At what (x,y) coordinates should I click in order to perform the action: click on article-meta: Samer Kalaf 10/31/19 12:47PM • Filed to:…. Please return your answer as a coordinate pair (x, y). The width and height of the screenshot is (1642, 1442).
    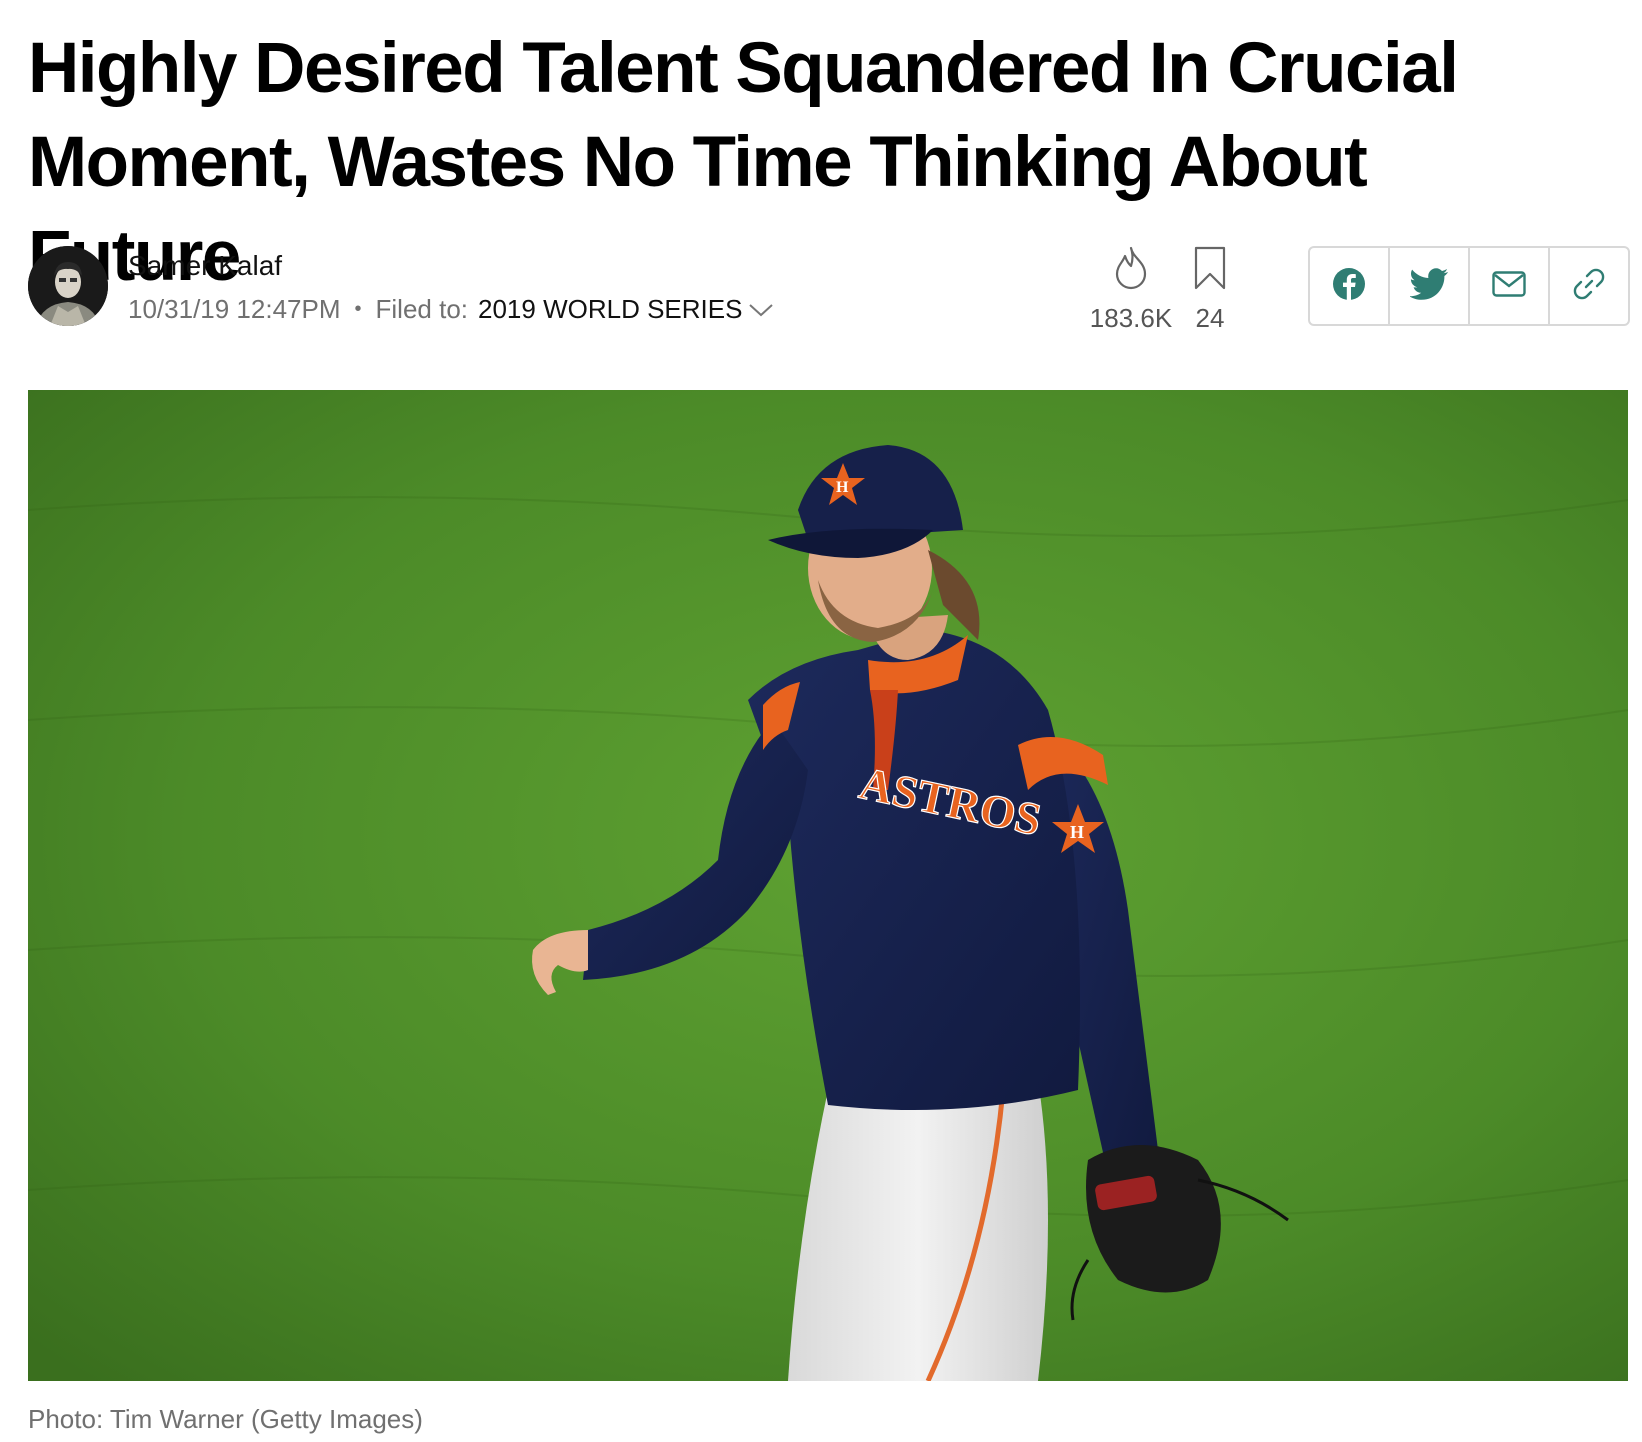
    Looking at the image, I should click on (829, 289).